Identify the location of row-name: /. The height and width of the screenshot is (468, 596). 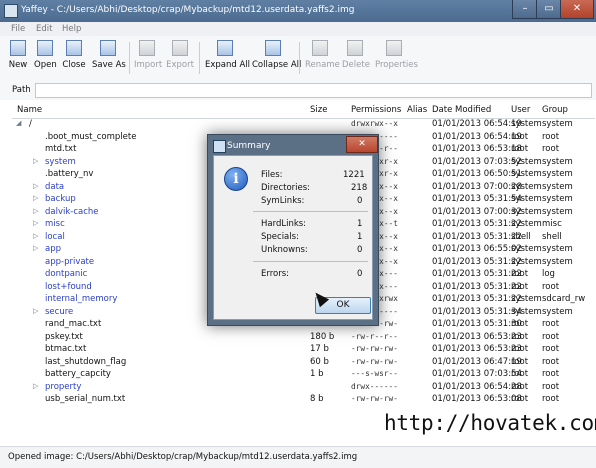
(30, 124).